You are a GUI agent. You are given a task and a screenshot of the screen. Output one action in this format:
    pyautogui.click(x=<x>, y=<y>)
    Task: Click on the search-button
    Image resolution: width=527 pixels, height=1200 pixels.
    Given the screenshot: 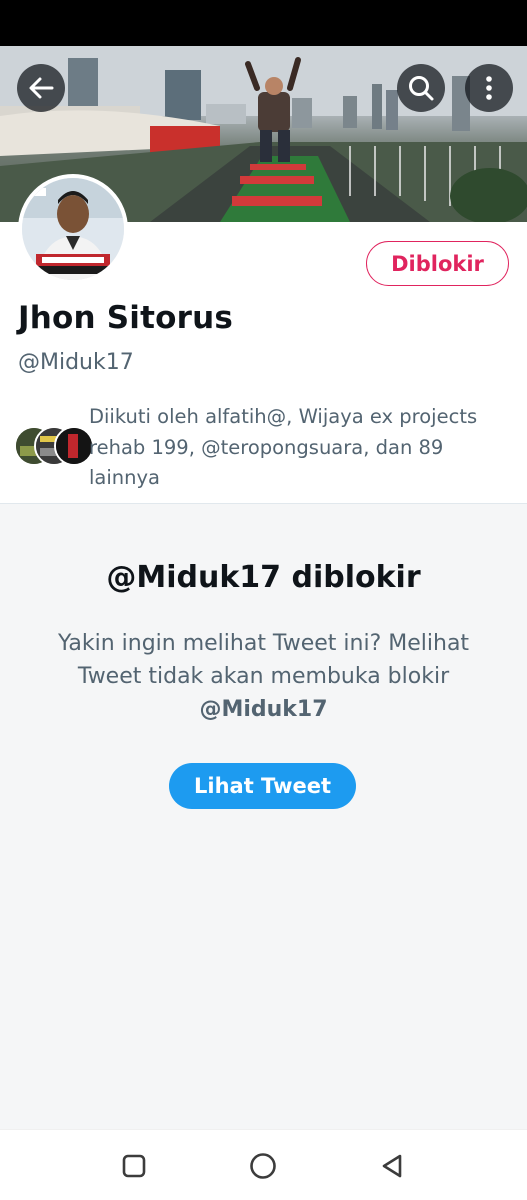 What is the action you would take?
    pyautogui.click(x=421, y=88)
    